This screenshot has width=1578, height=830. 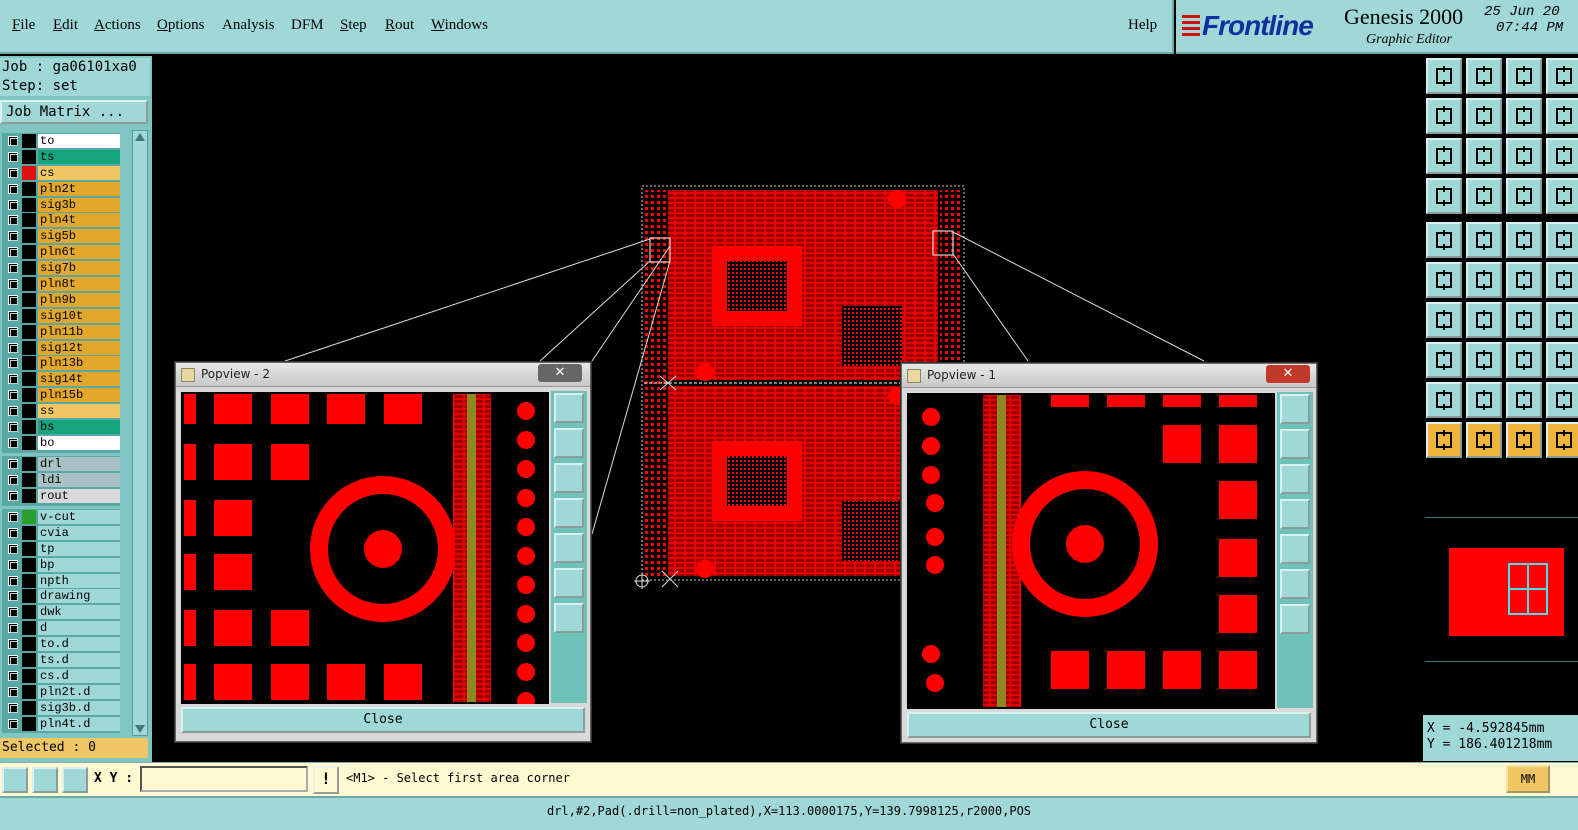 What do you see at coordinates (79, 517) in the screenshot?
I see `layer-name: v-cut` at bounding box center [79, 517].